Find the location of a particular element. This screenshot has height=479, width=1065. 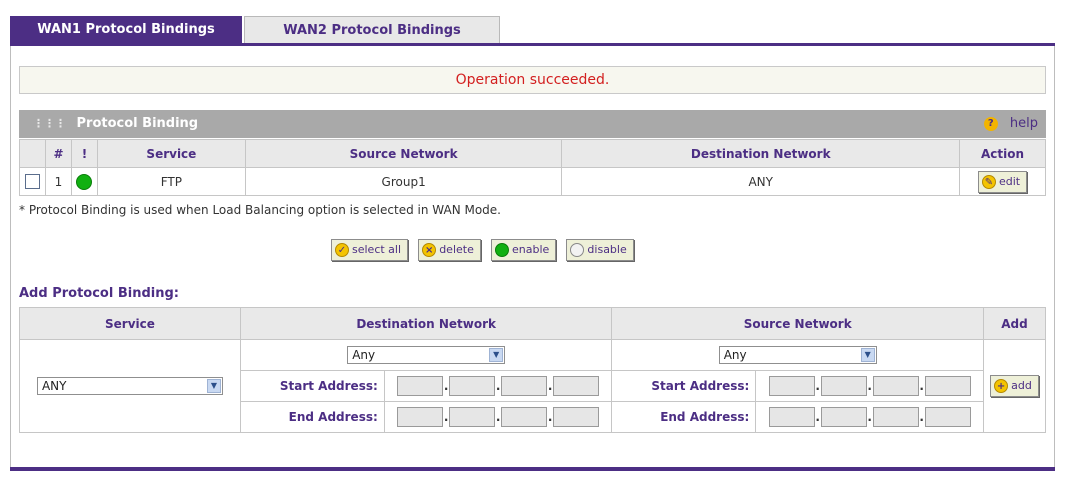

table-action-buttons: ✓ select all × delete enable disable is located at coordinates (485, 250).